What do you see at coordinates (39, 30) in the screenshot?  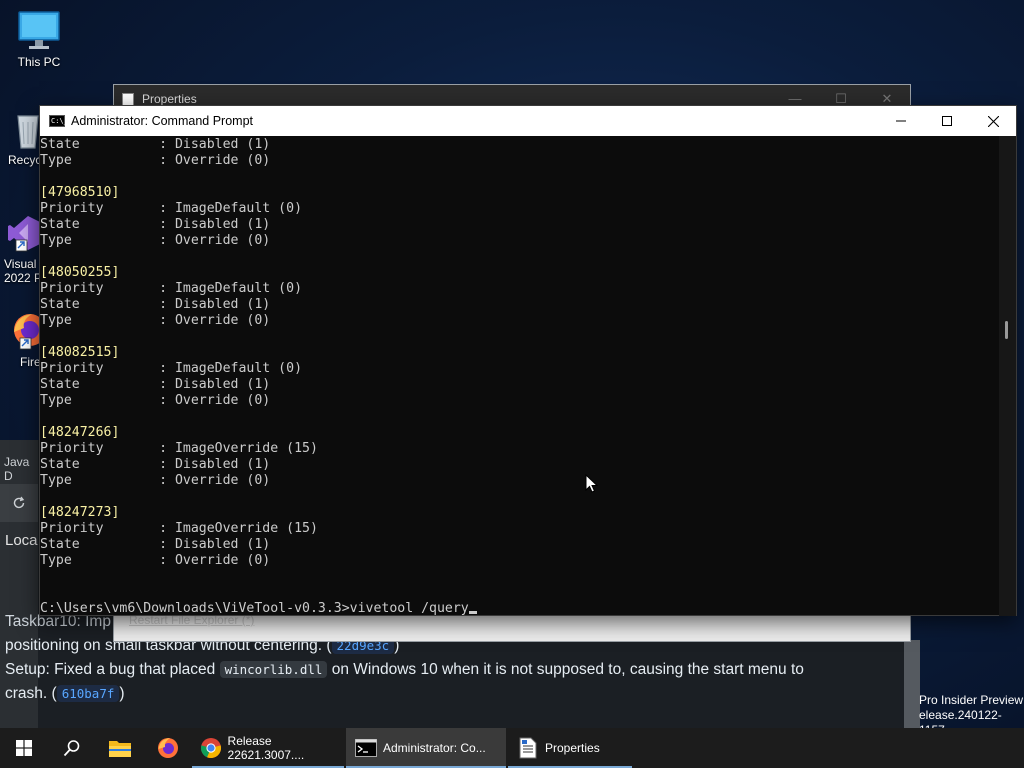 I see `monitor-icon` at bounding box center [39, 30].